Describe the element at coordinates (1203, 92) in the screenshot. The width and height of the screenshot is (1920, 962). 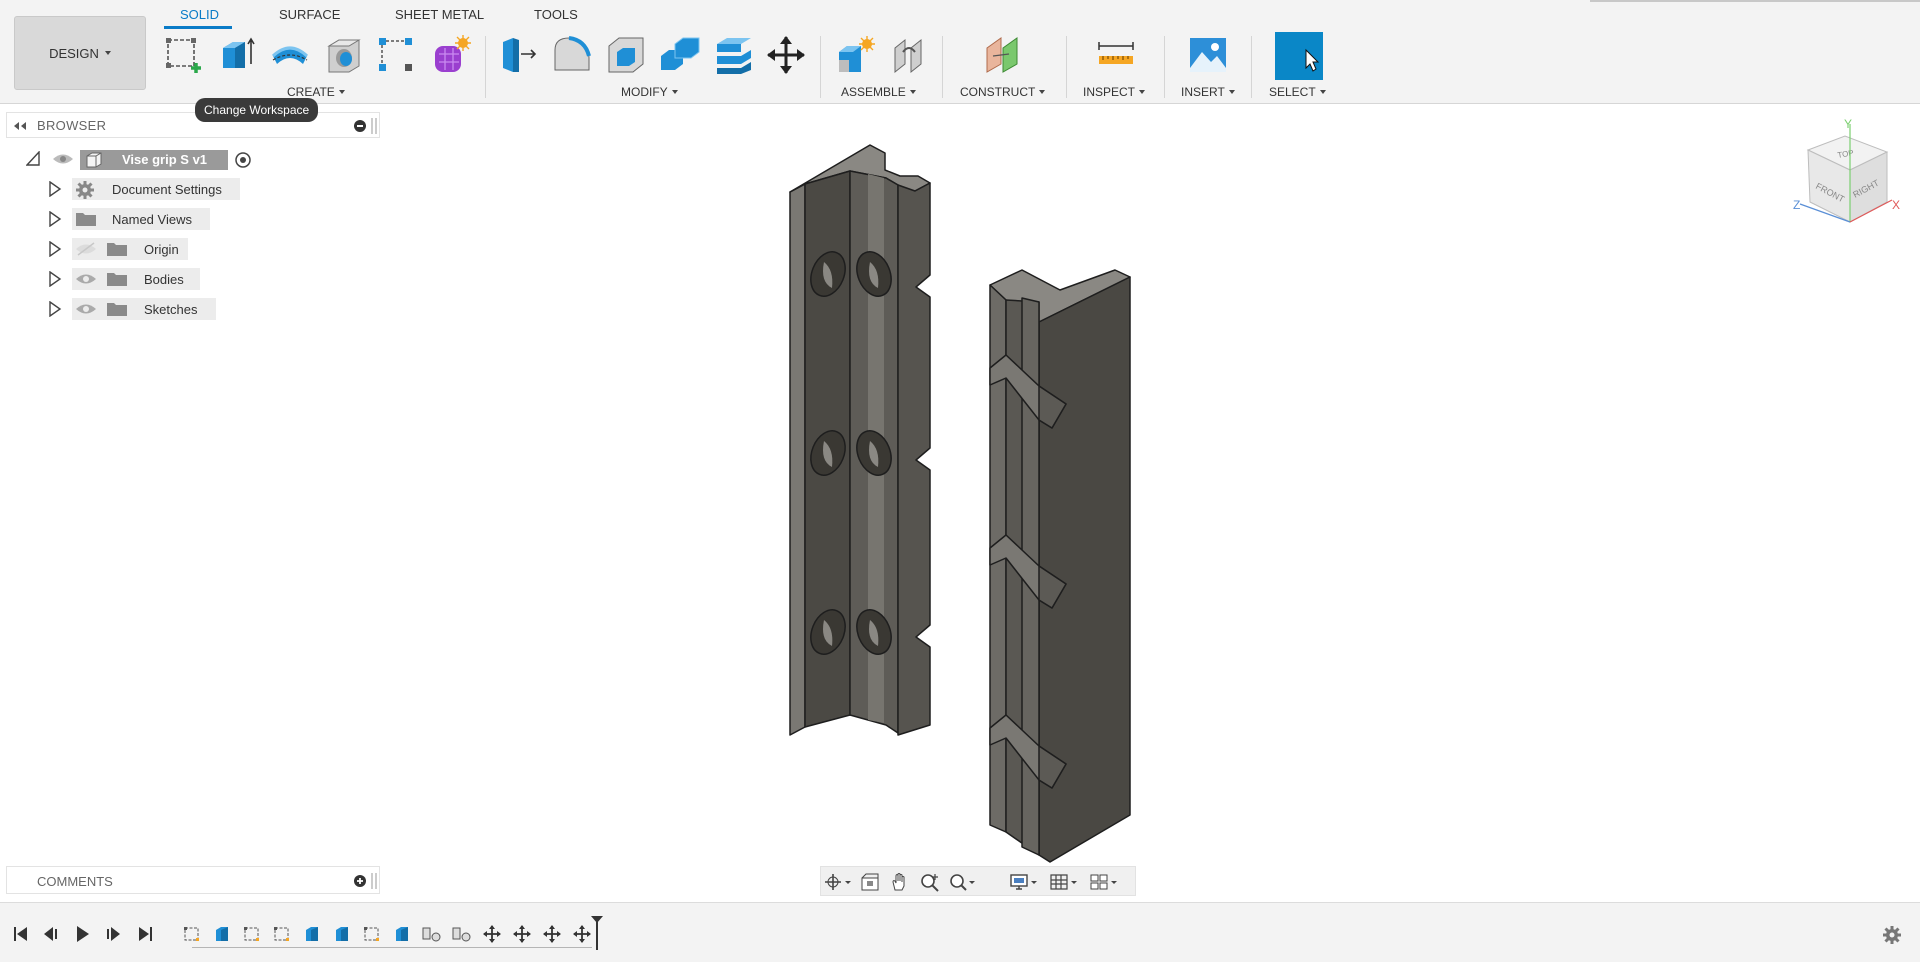
I see `insert-label: INSERT` at that location.